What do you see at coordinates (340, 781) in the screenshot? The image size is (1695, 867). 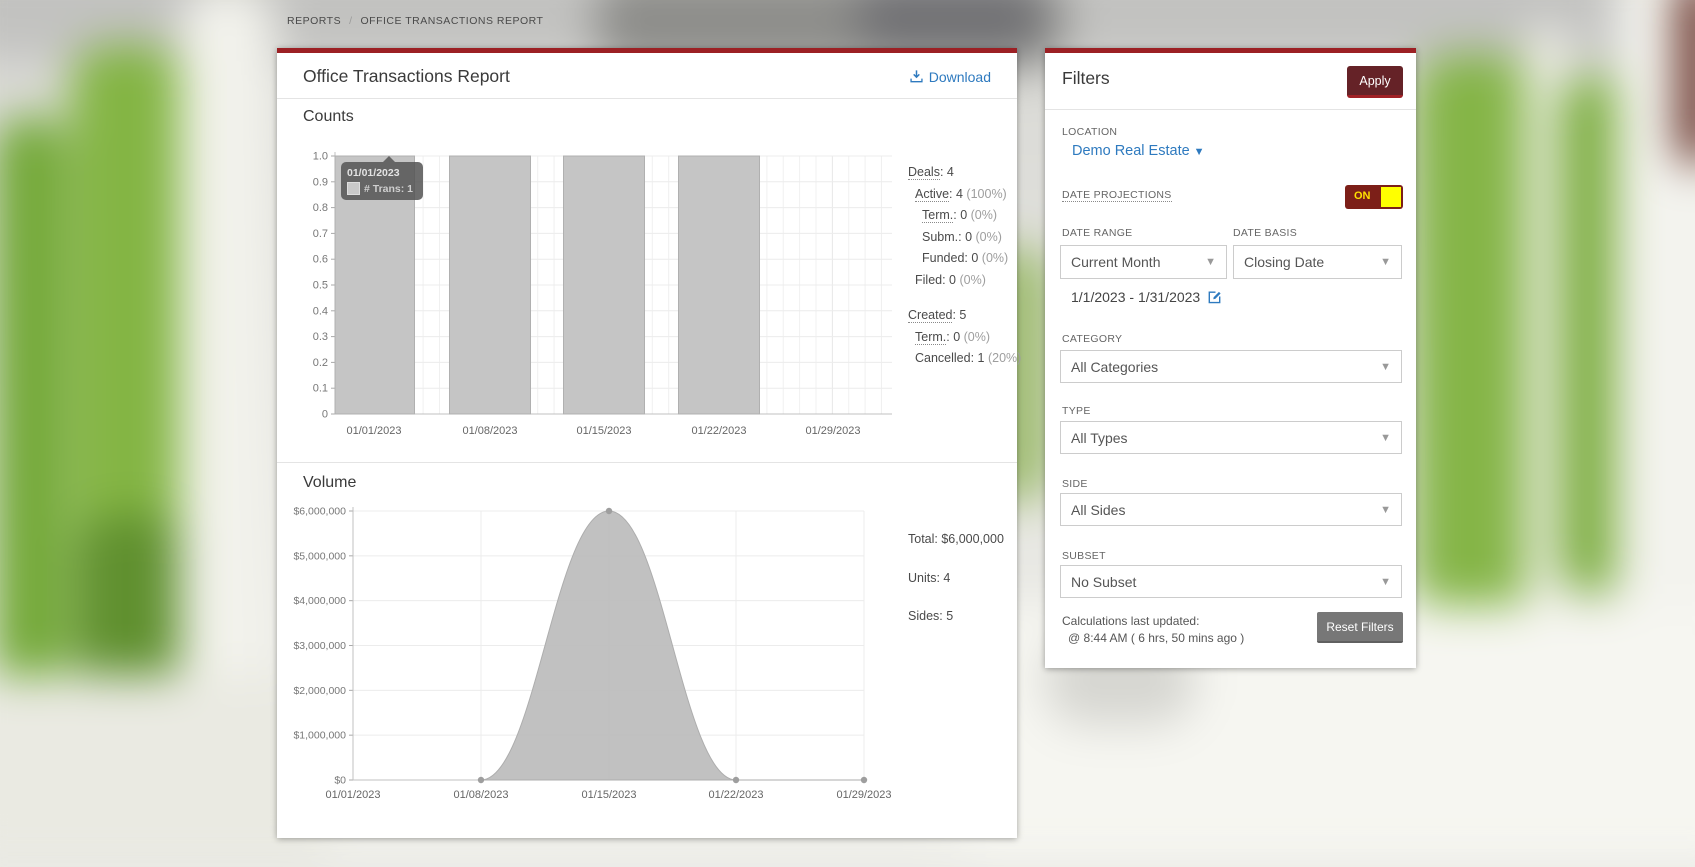 I see `svg-text: $0` at bounding box center [340, 781].